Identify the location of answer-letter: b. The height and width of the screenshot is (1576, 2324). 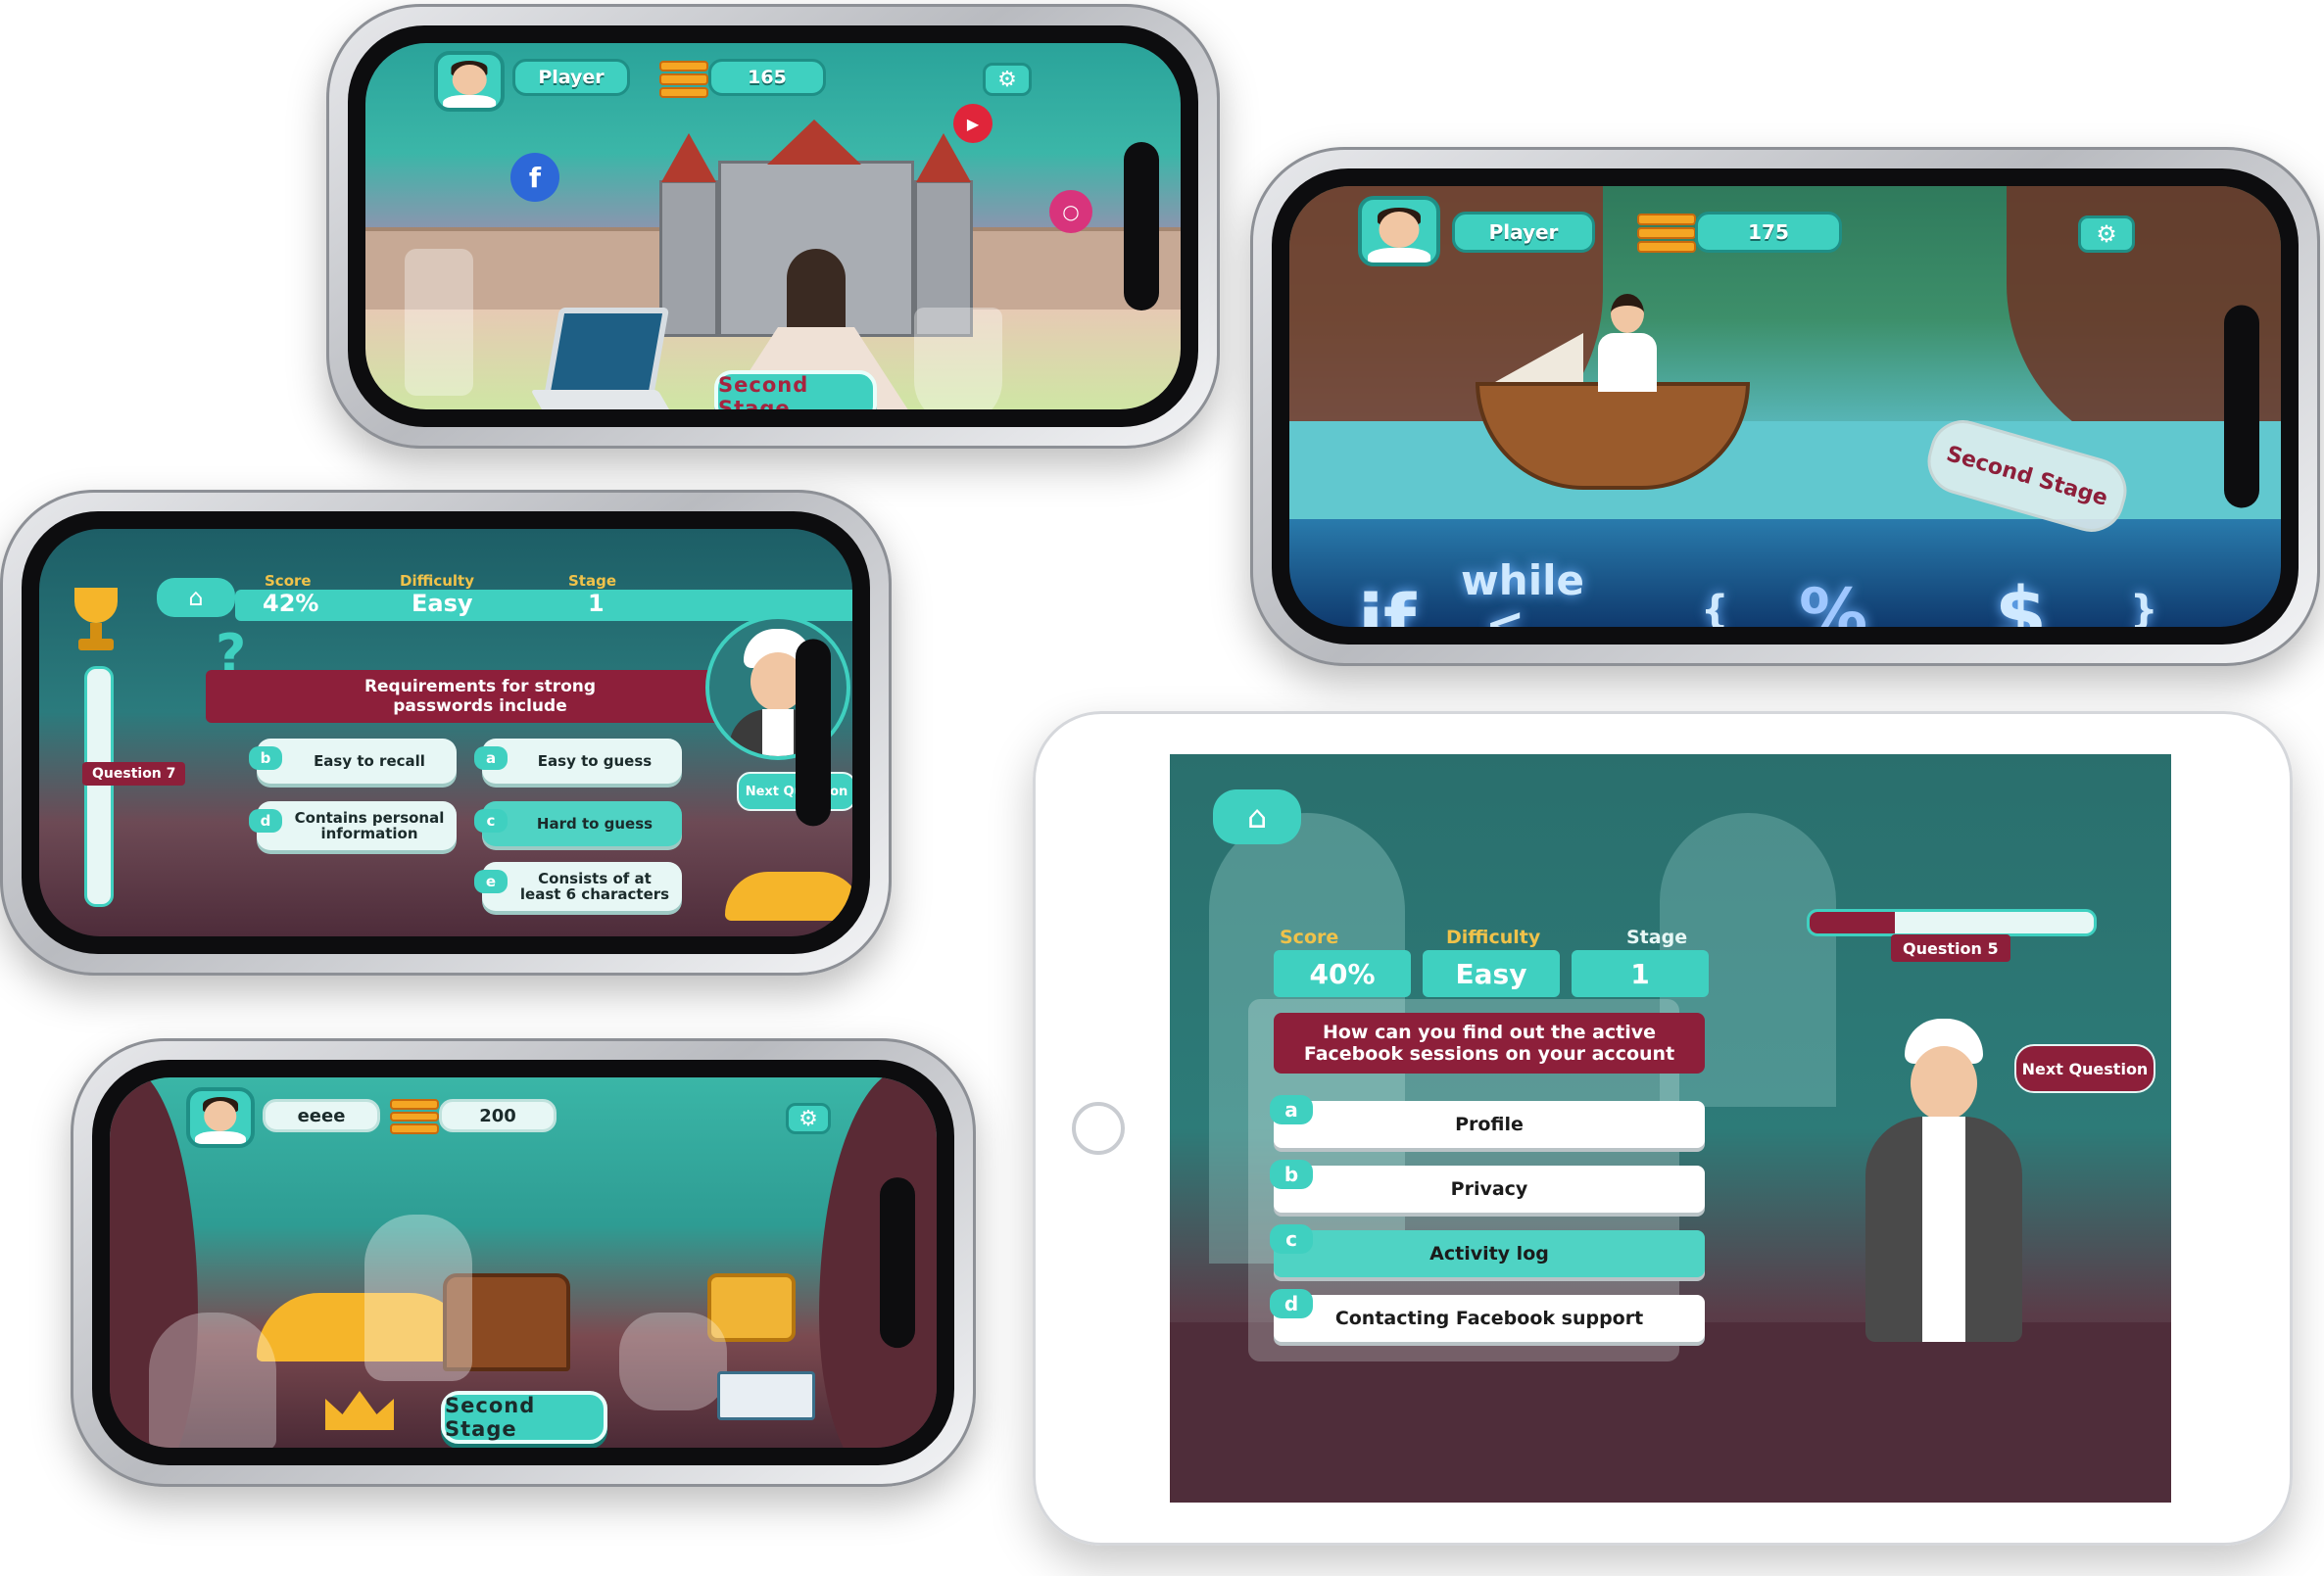
(265, 758).